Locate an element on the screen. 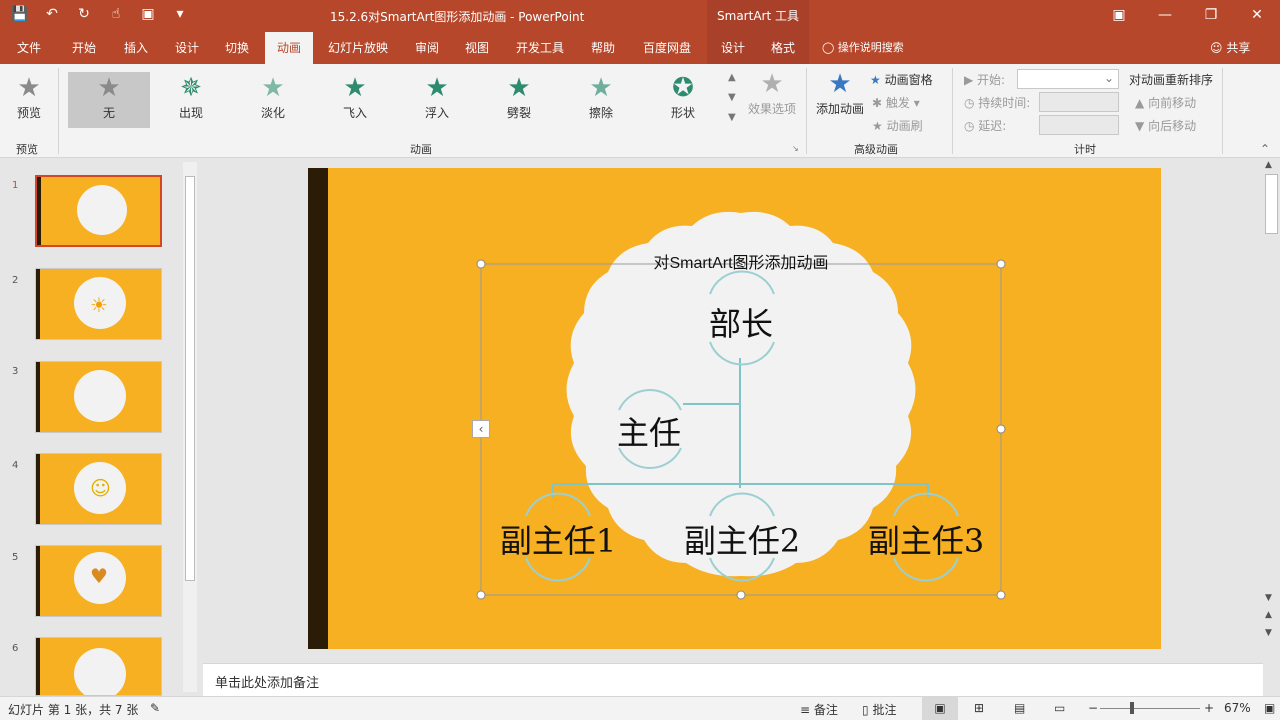  tab-transitions: 切换 is located at coordinates (237, 48).